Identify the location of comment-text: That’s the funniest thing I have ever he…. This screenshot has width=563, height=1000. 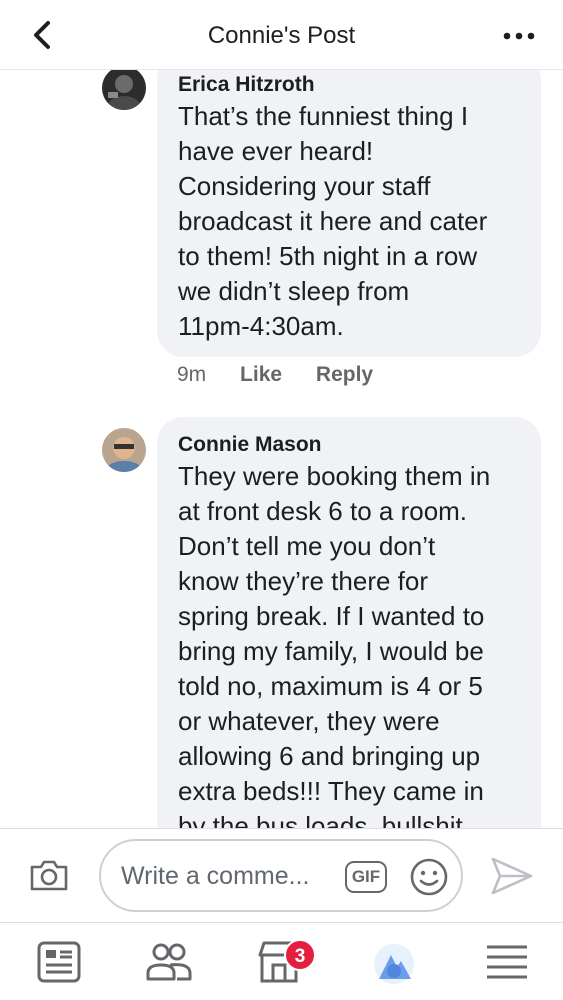
(333, 221).